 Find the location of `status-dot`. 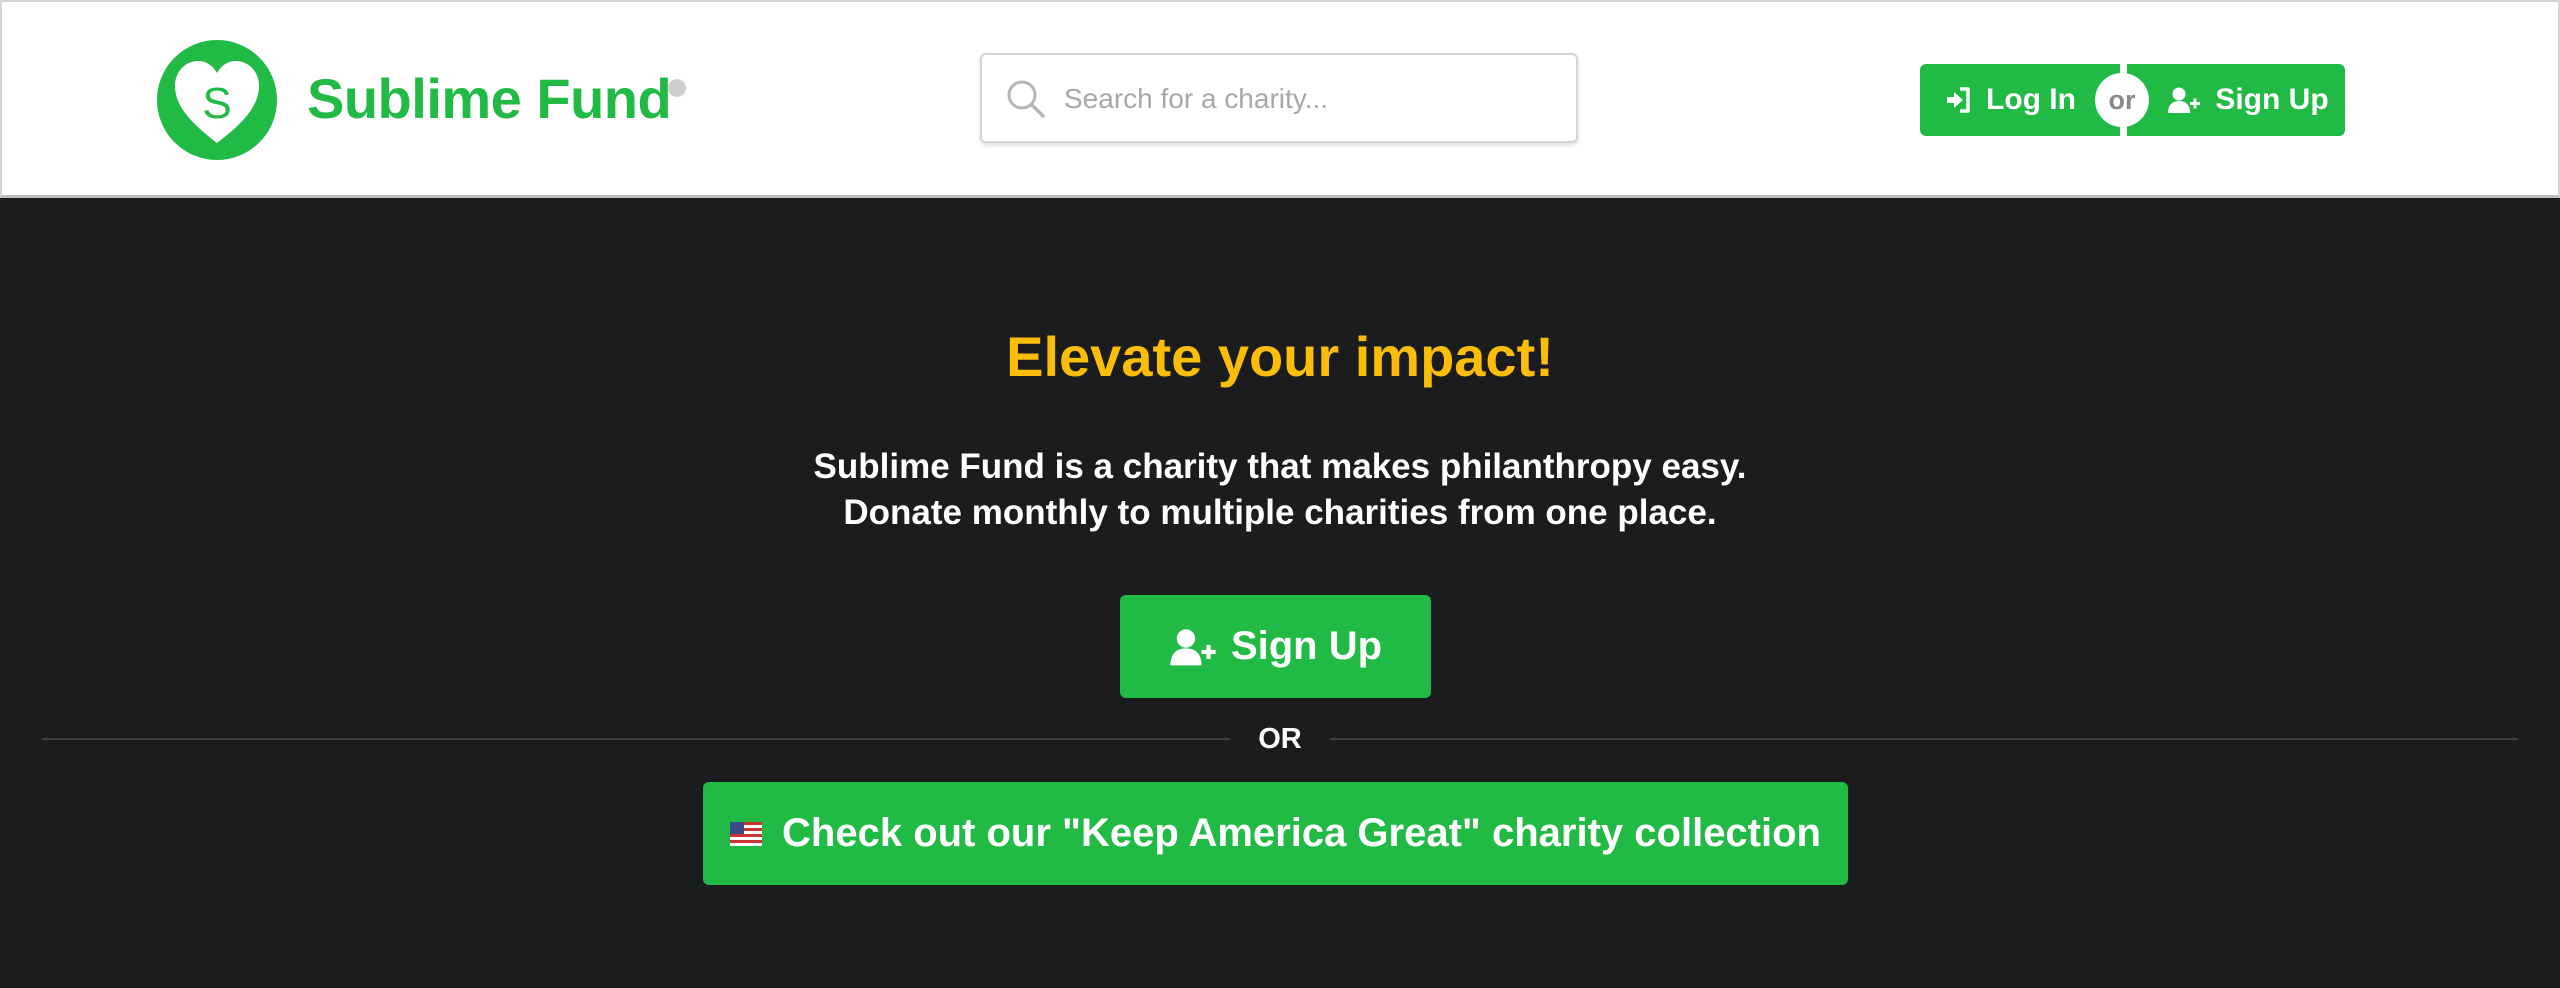

status-dot is located at coordinates (677, 88).